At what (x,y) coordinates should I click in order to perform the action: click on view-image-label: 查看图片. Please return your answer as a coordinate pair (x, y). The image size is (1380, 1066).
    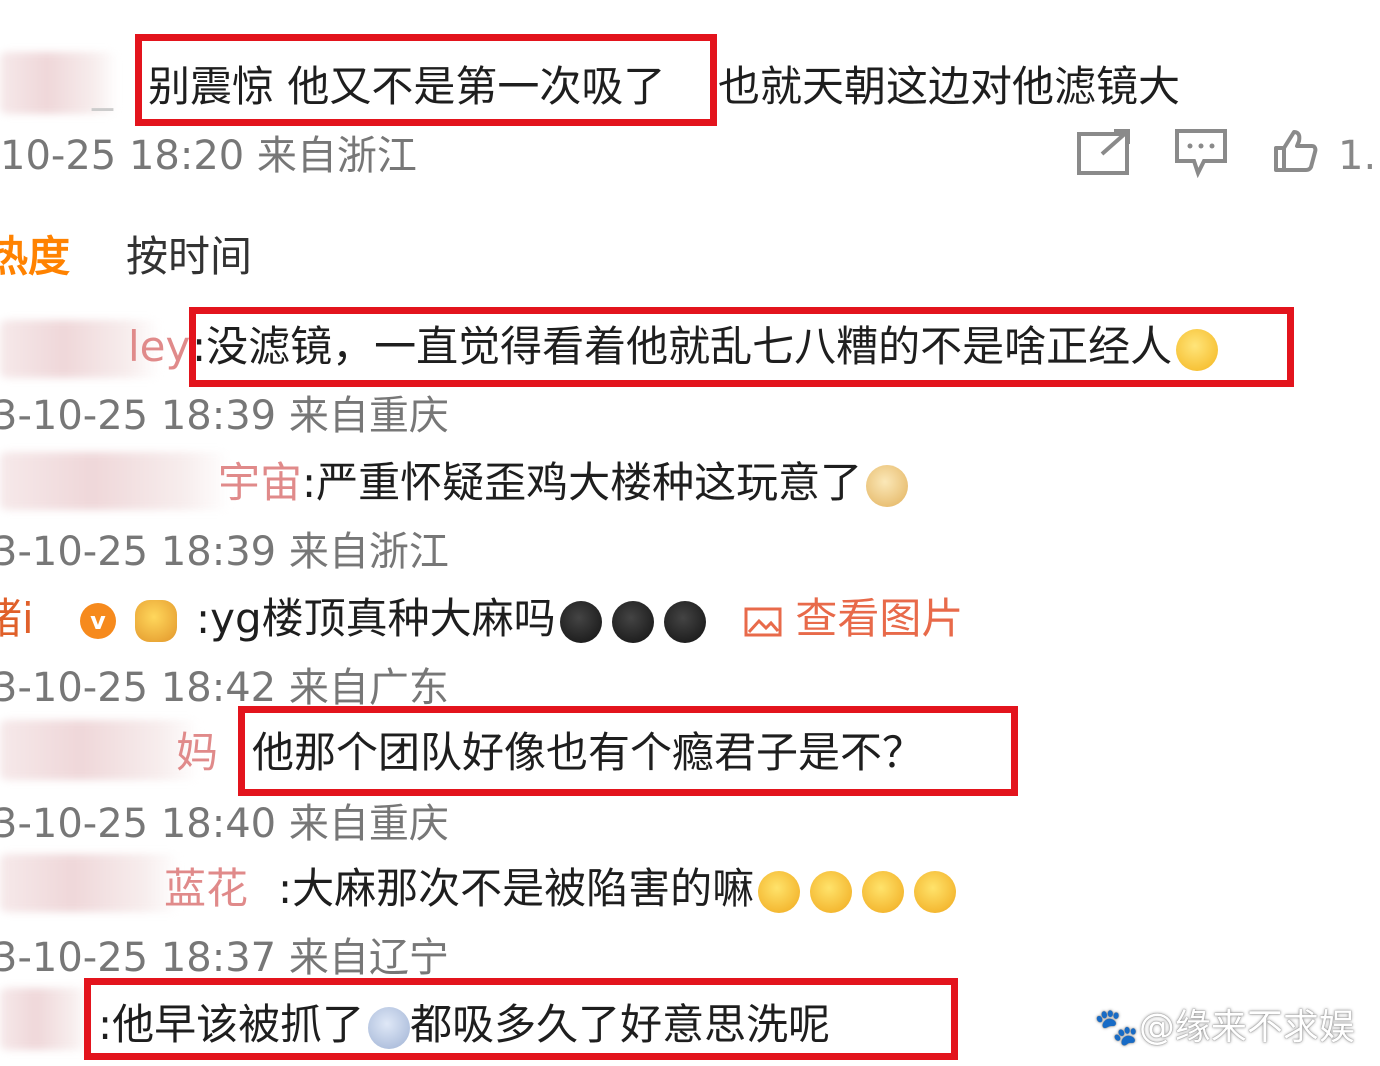
    Looking at the image, I should click on (879, 618).